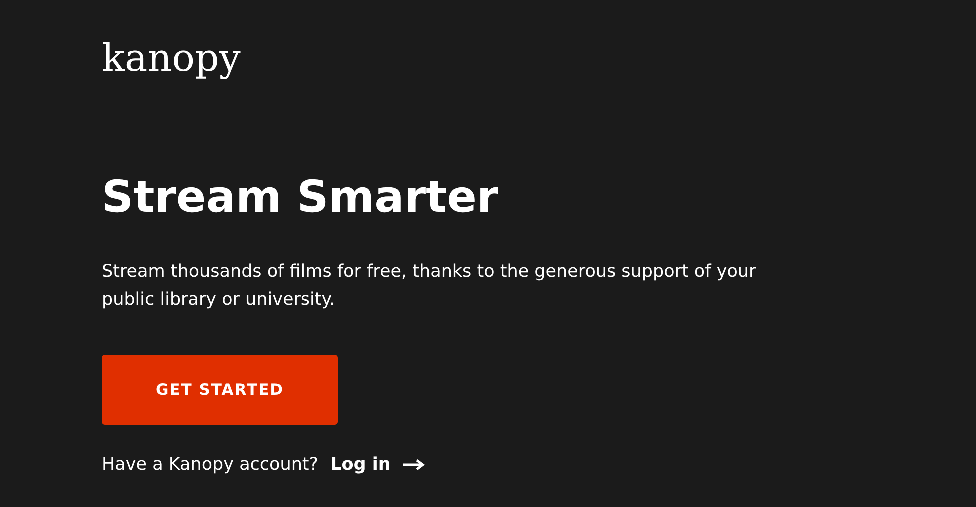  I want to click on login-prompt: Have a Kanopy account?, so click(210, 465).